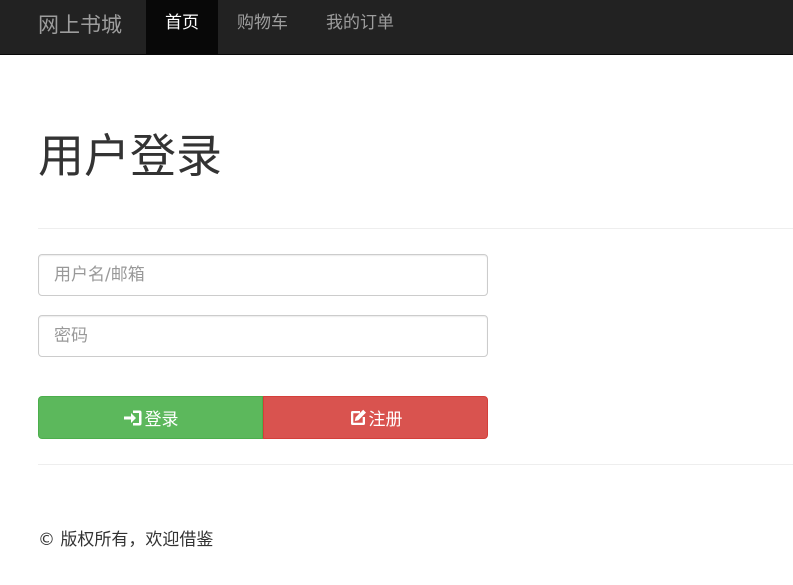 This screenshot has width=793, height=585. Describe the element at coordinates (415, 228) in the screenshot. I see `divider-top` at that location.